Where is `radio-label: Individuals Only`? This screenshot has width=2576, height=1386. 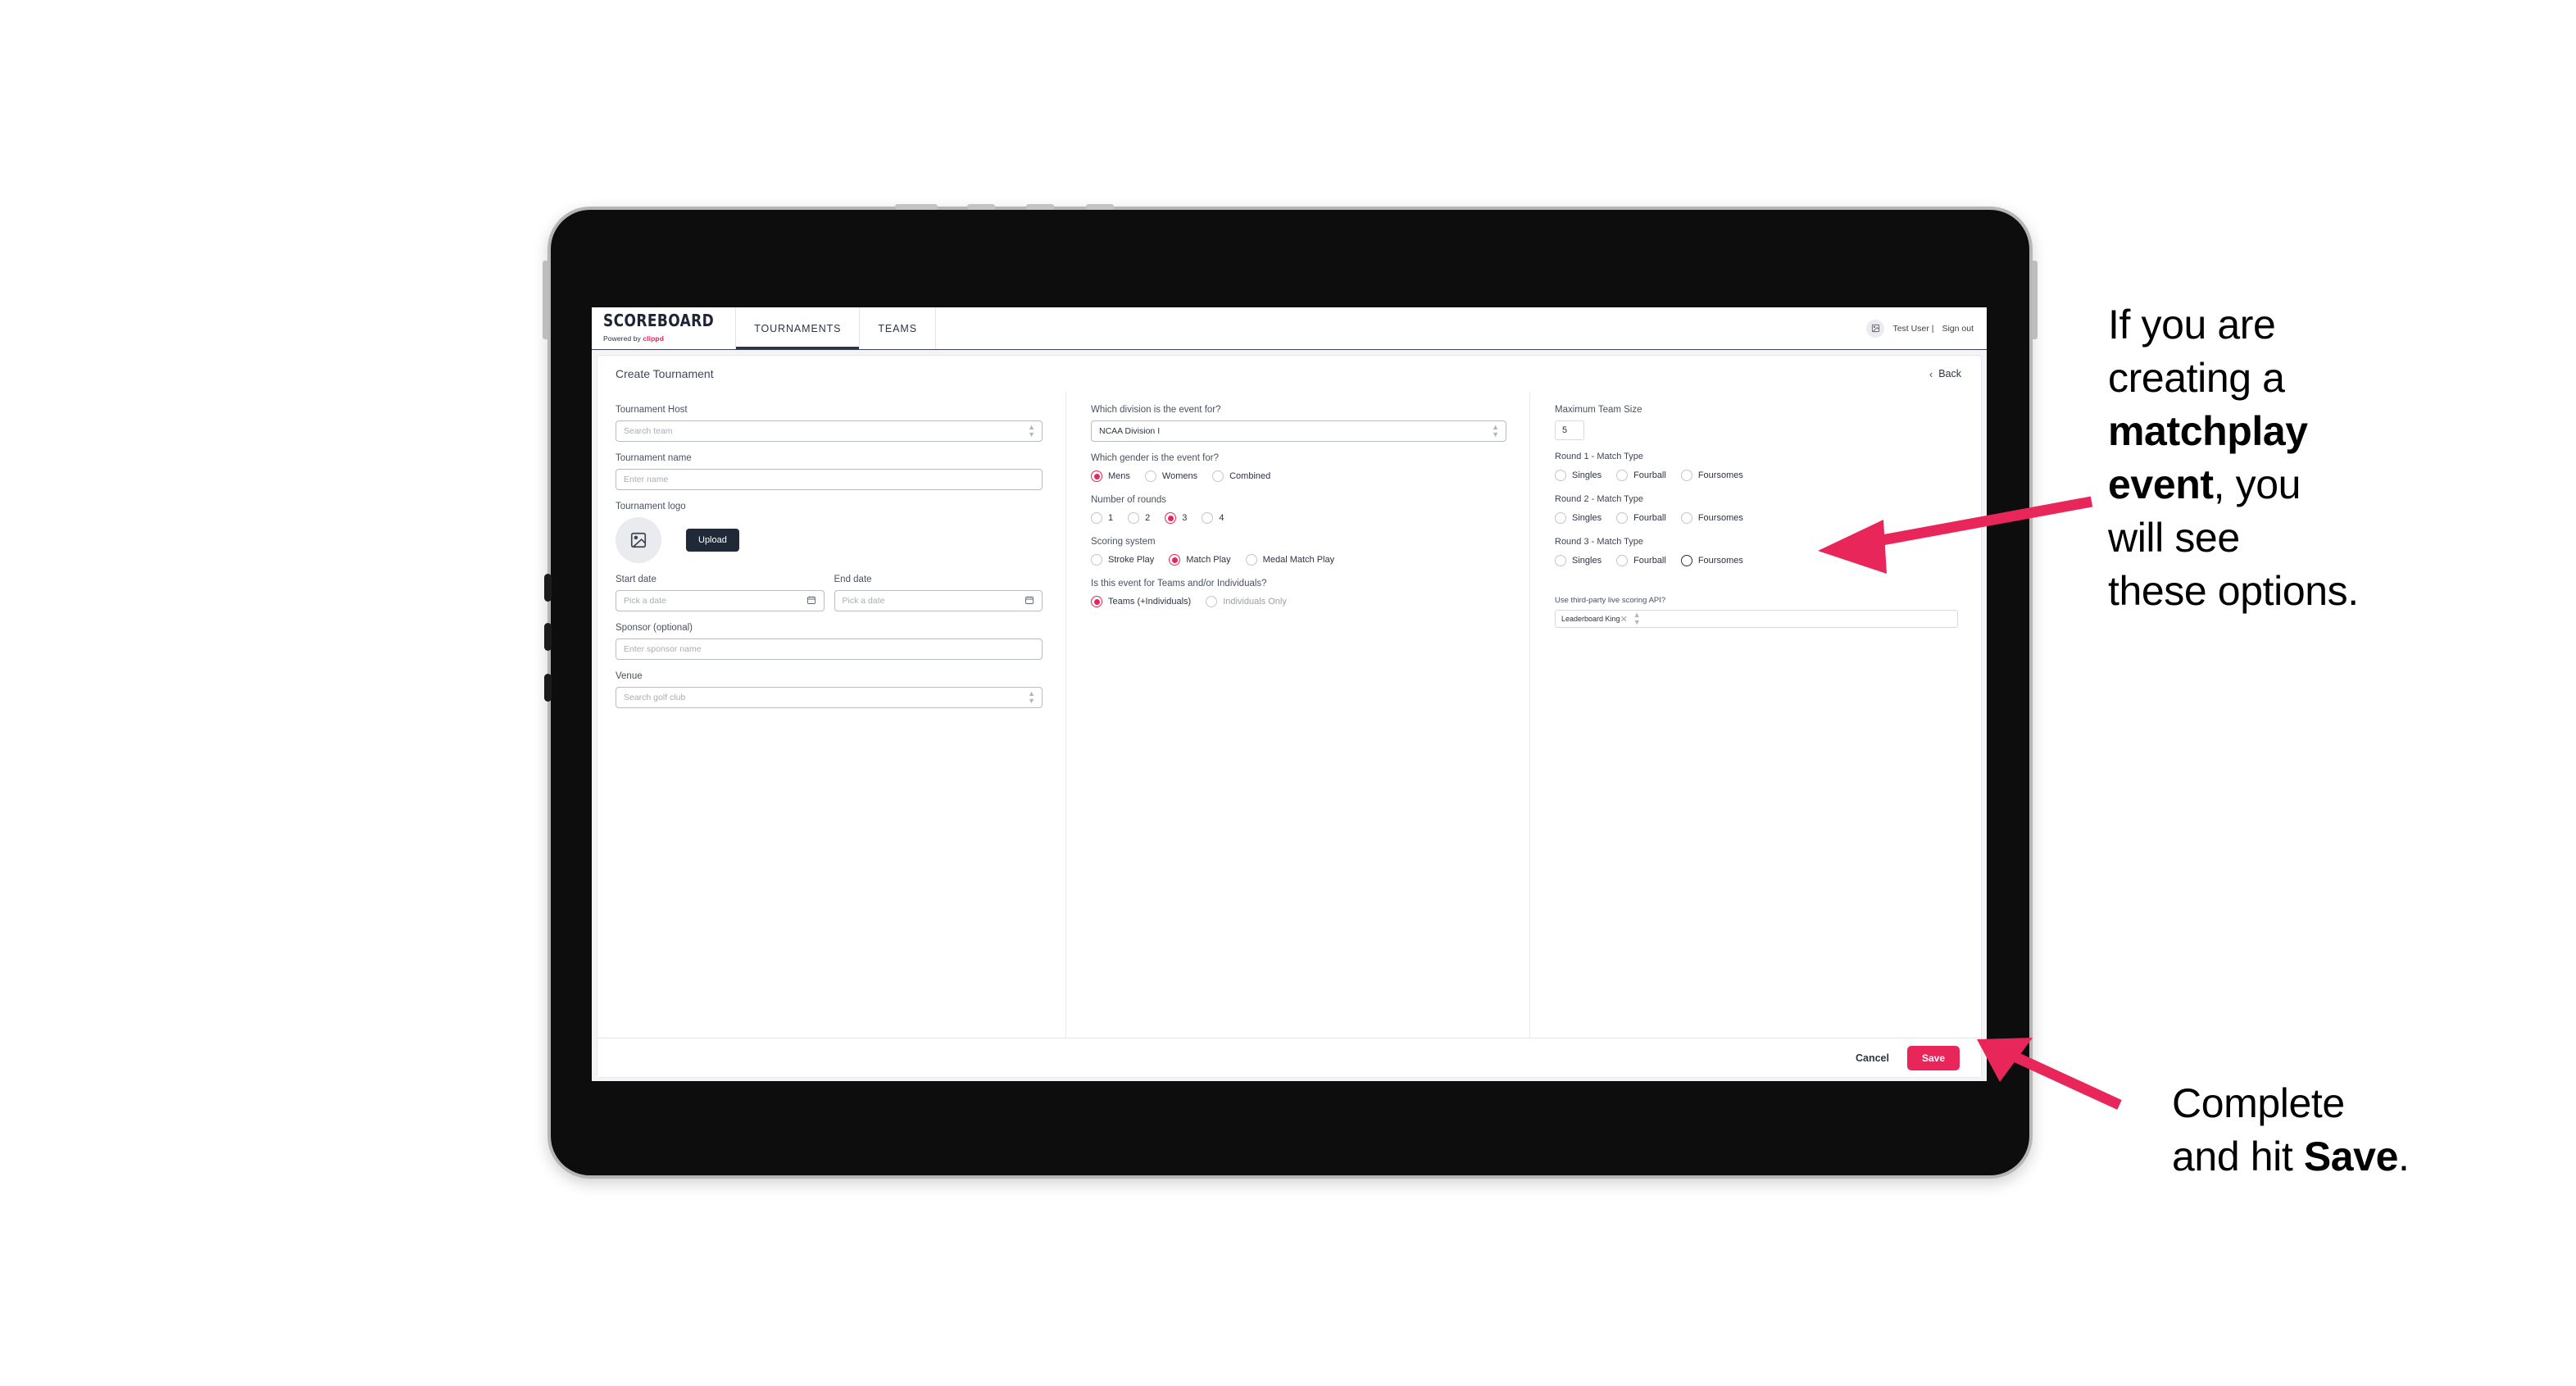 radio-label: Individuals Only is located at coordinates (1255, 602).